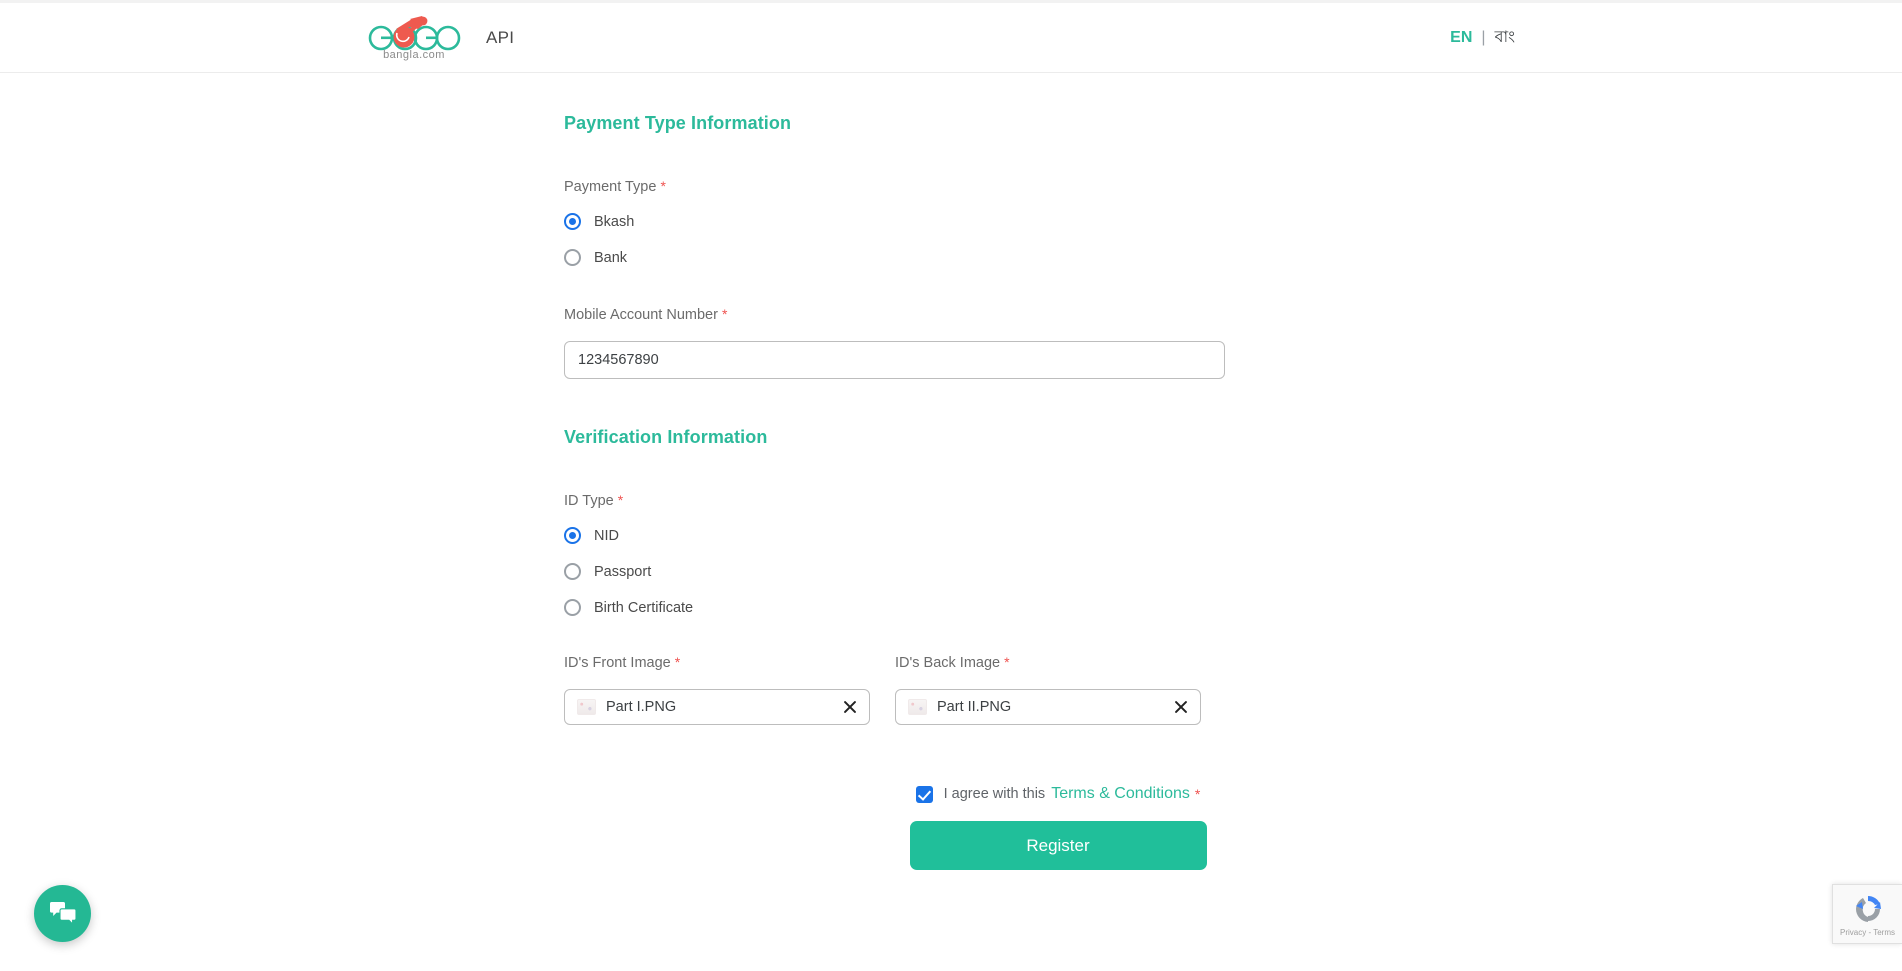 This screenshot has width=1902, height=971. I want to click on payment-type-label: Payment Type *, so click(1064, 186).